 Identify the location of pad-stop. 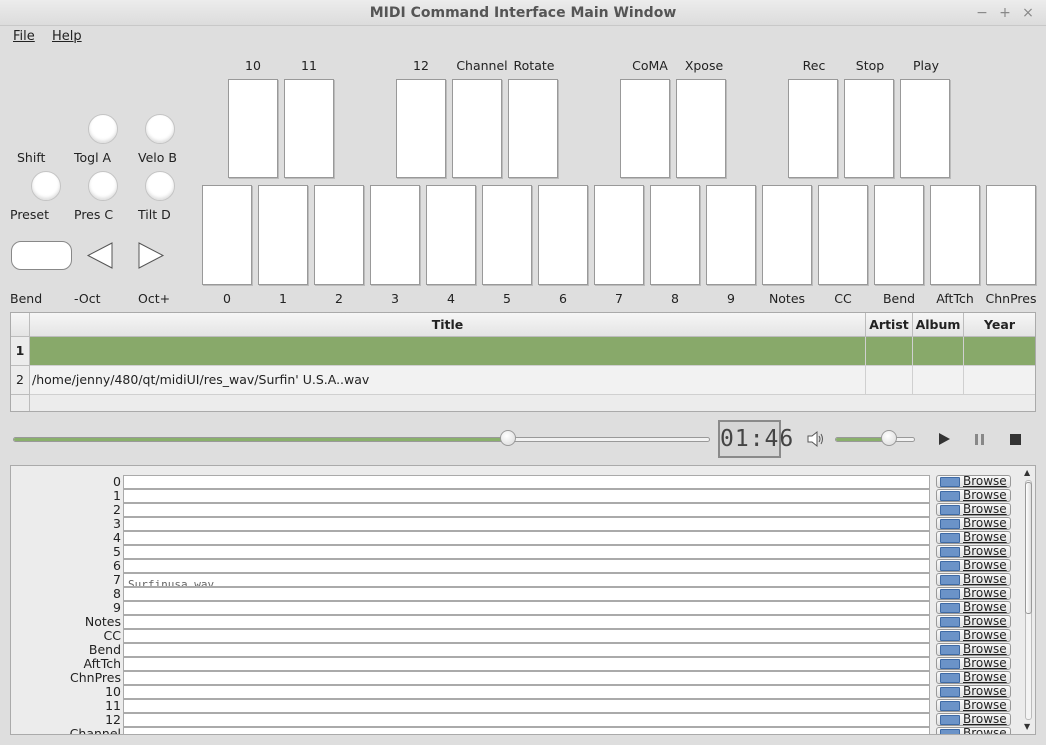
(869, 128).